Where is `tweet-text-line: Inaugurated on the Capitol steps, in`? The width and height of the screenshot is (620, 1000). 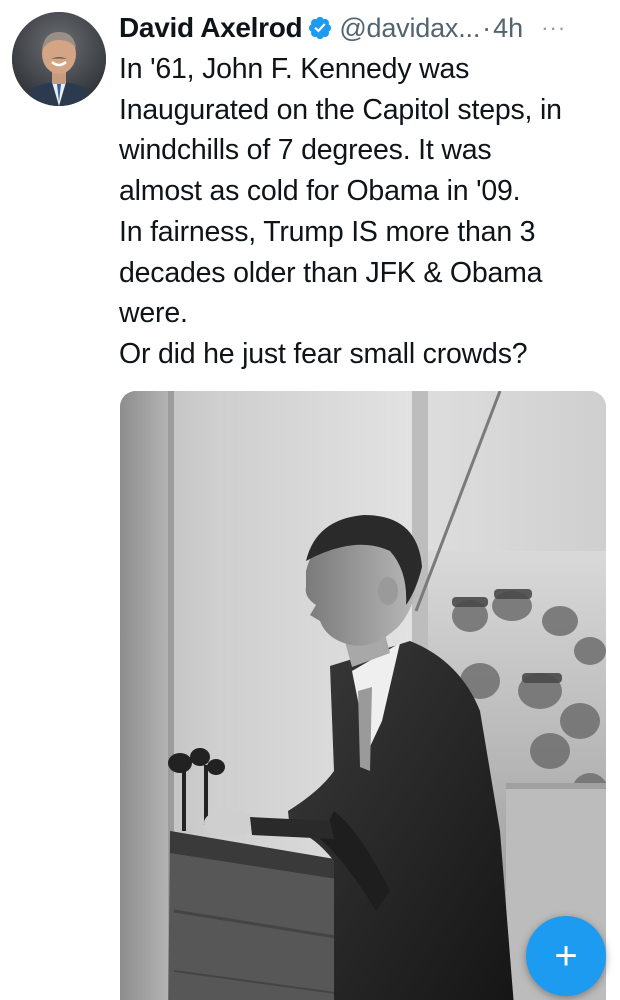 tweet-text-line: Inaugurated on the Capitol steps, in is located at coordinates (340, 109).